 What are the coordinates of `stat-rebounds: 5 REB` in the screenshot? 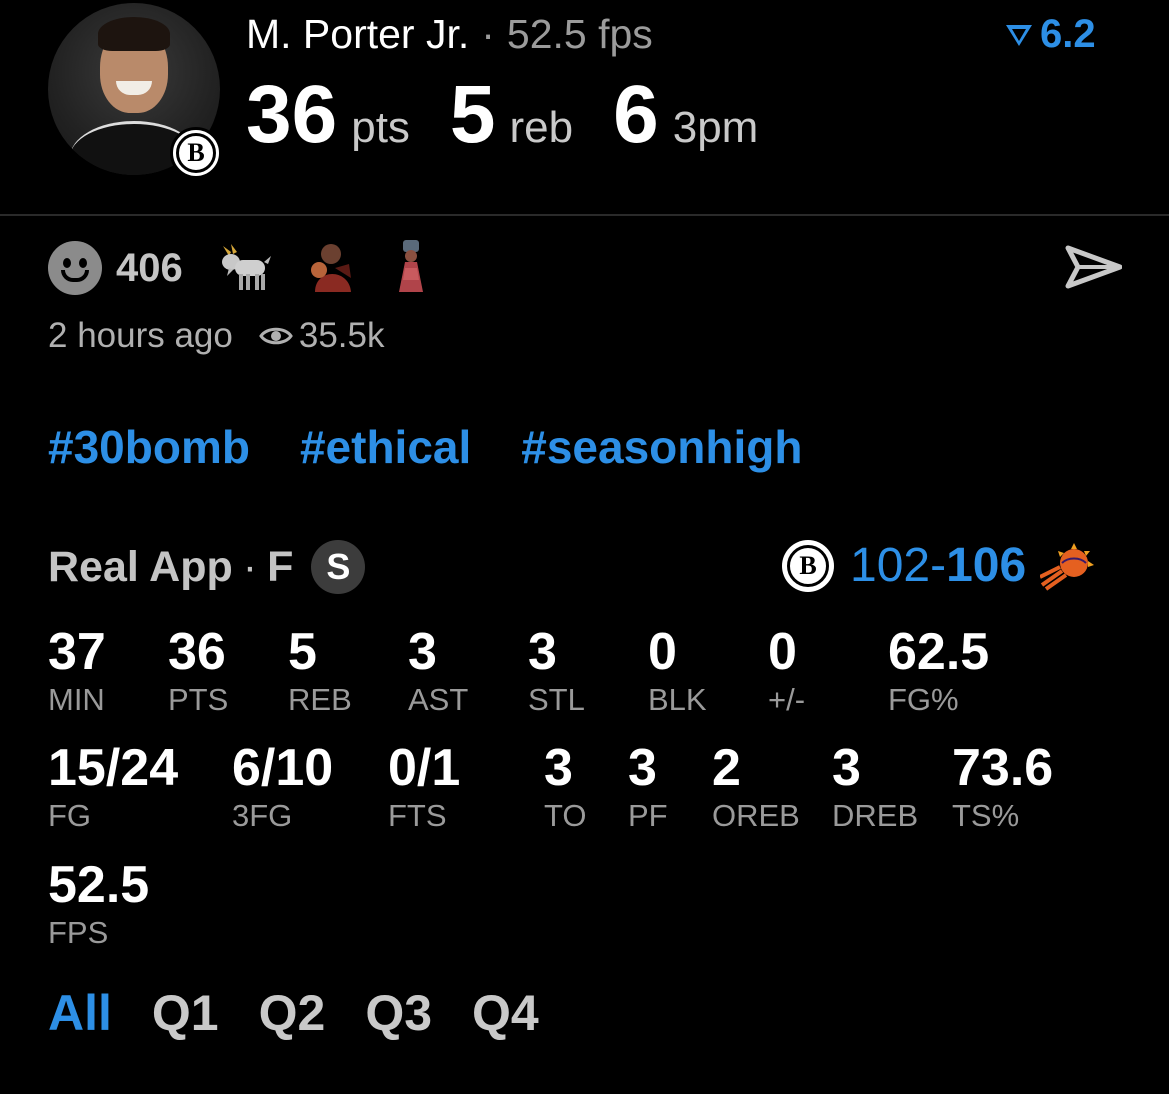 It's located at (320, 670).